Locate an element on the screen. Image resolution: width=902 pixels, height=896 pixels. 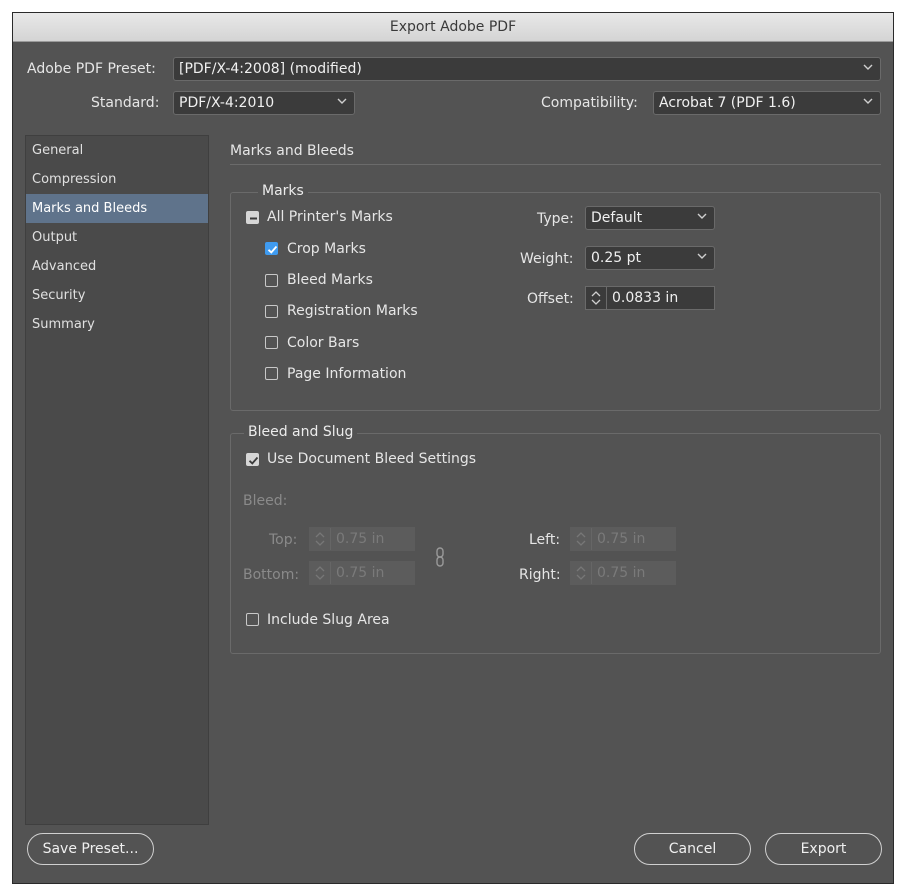
mixed-state-icon is located at coordinates (253, 218).